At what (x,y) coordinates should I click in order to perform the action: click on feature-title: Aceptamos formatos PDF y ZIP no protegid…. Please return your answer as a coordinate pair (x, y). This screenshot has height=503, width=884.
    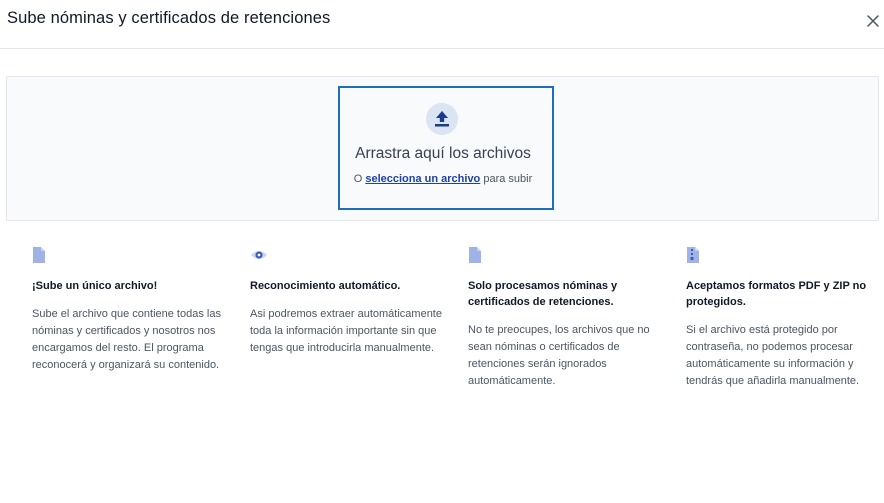
    Looking at the image, I should click on (776, 294).